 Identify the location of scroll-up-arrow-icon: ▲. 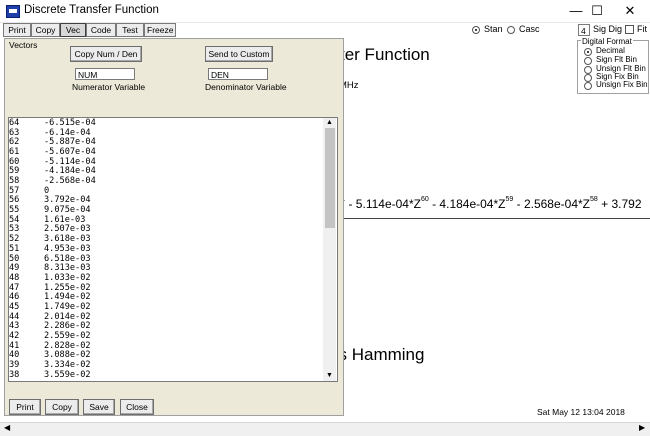
(329, 122).